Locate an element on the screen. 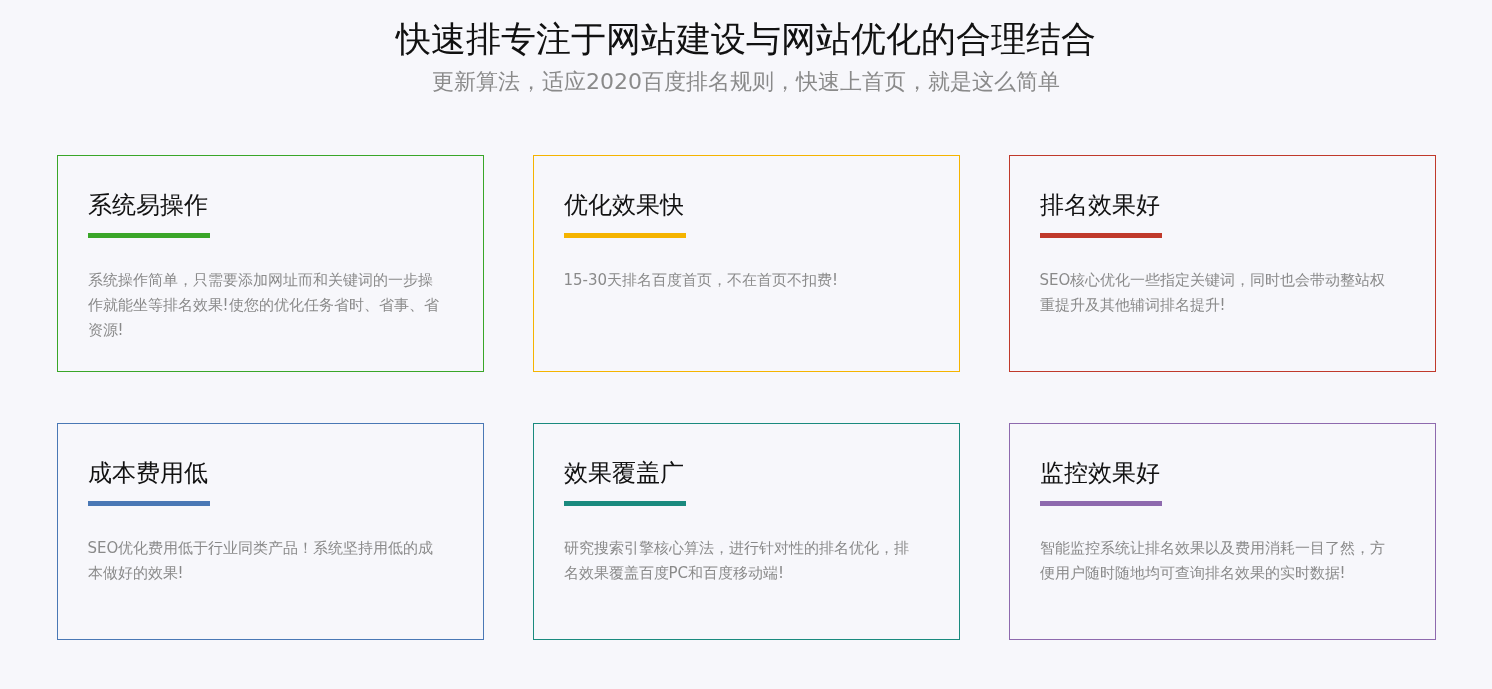 Image resolution: width=1492 pixels, height=689 pixels. card-title: 监控效果好 is located at coordinates (1100, 473).